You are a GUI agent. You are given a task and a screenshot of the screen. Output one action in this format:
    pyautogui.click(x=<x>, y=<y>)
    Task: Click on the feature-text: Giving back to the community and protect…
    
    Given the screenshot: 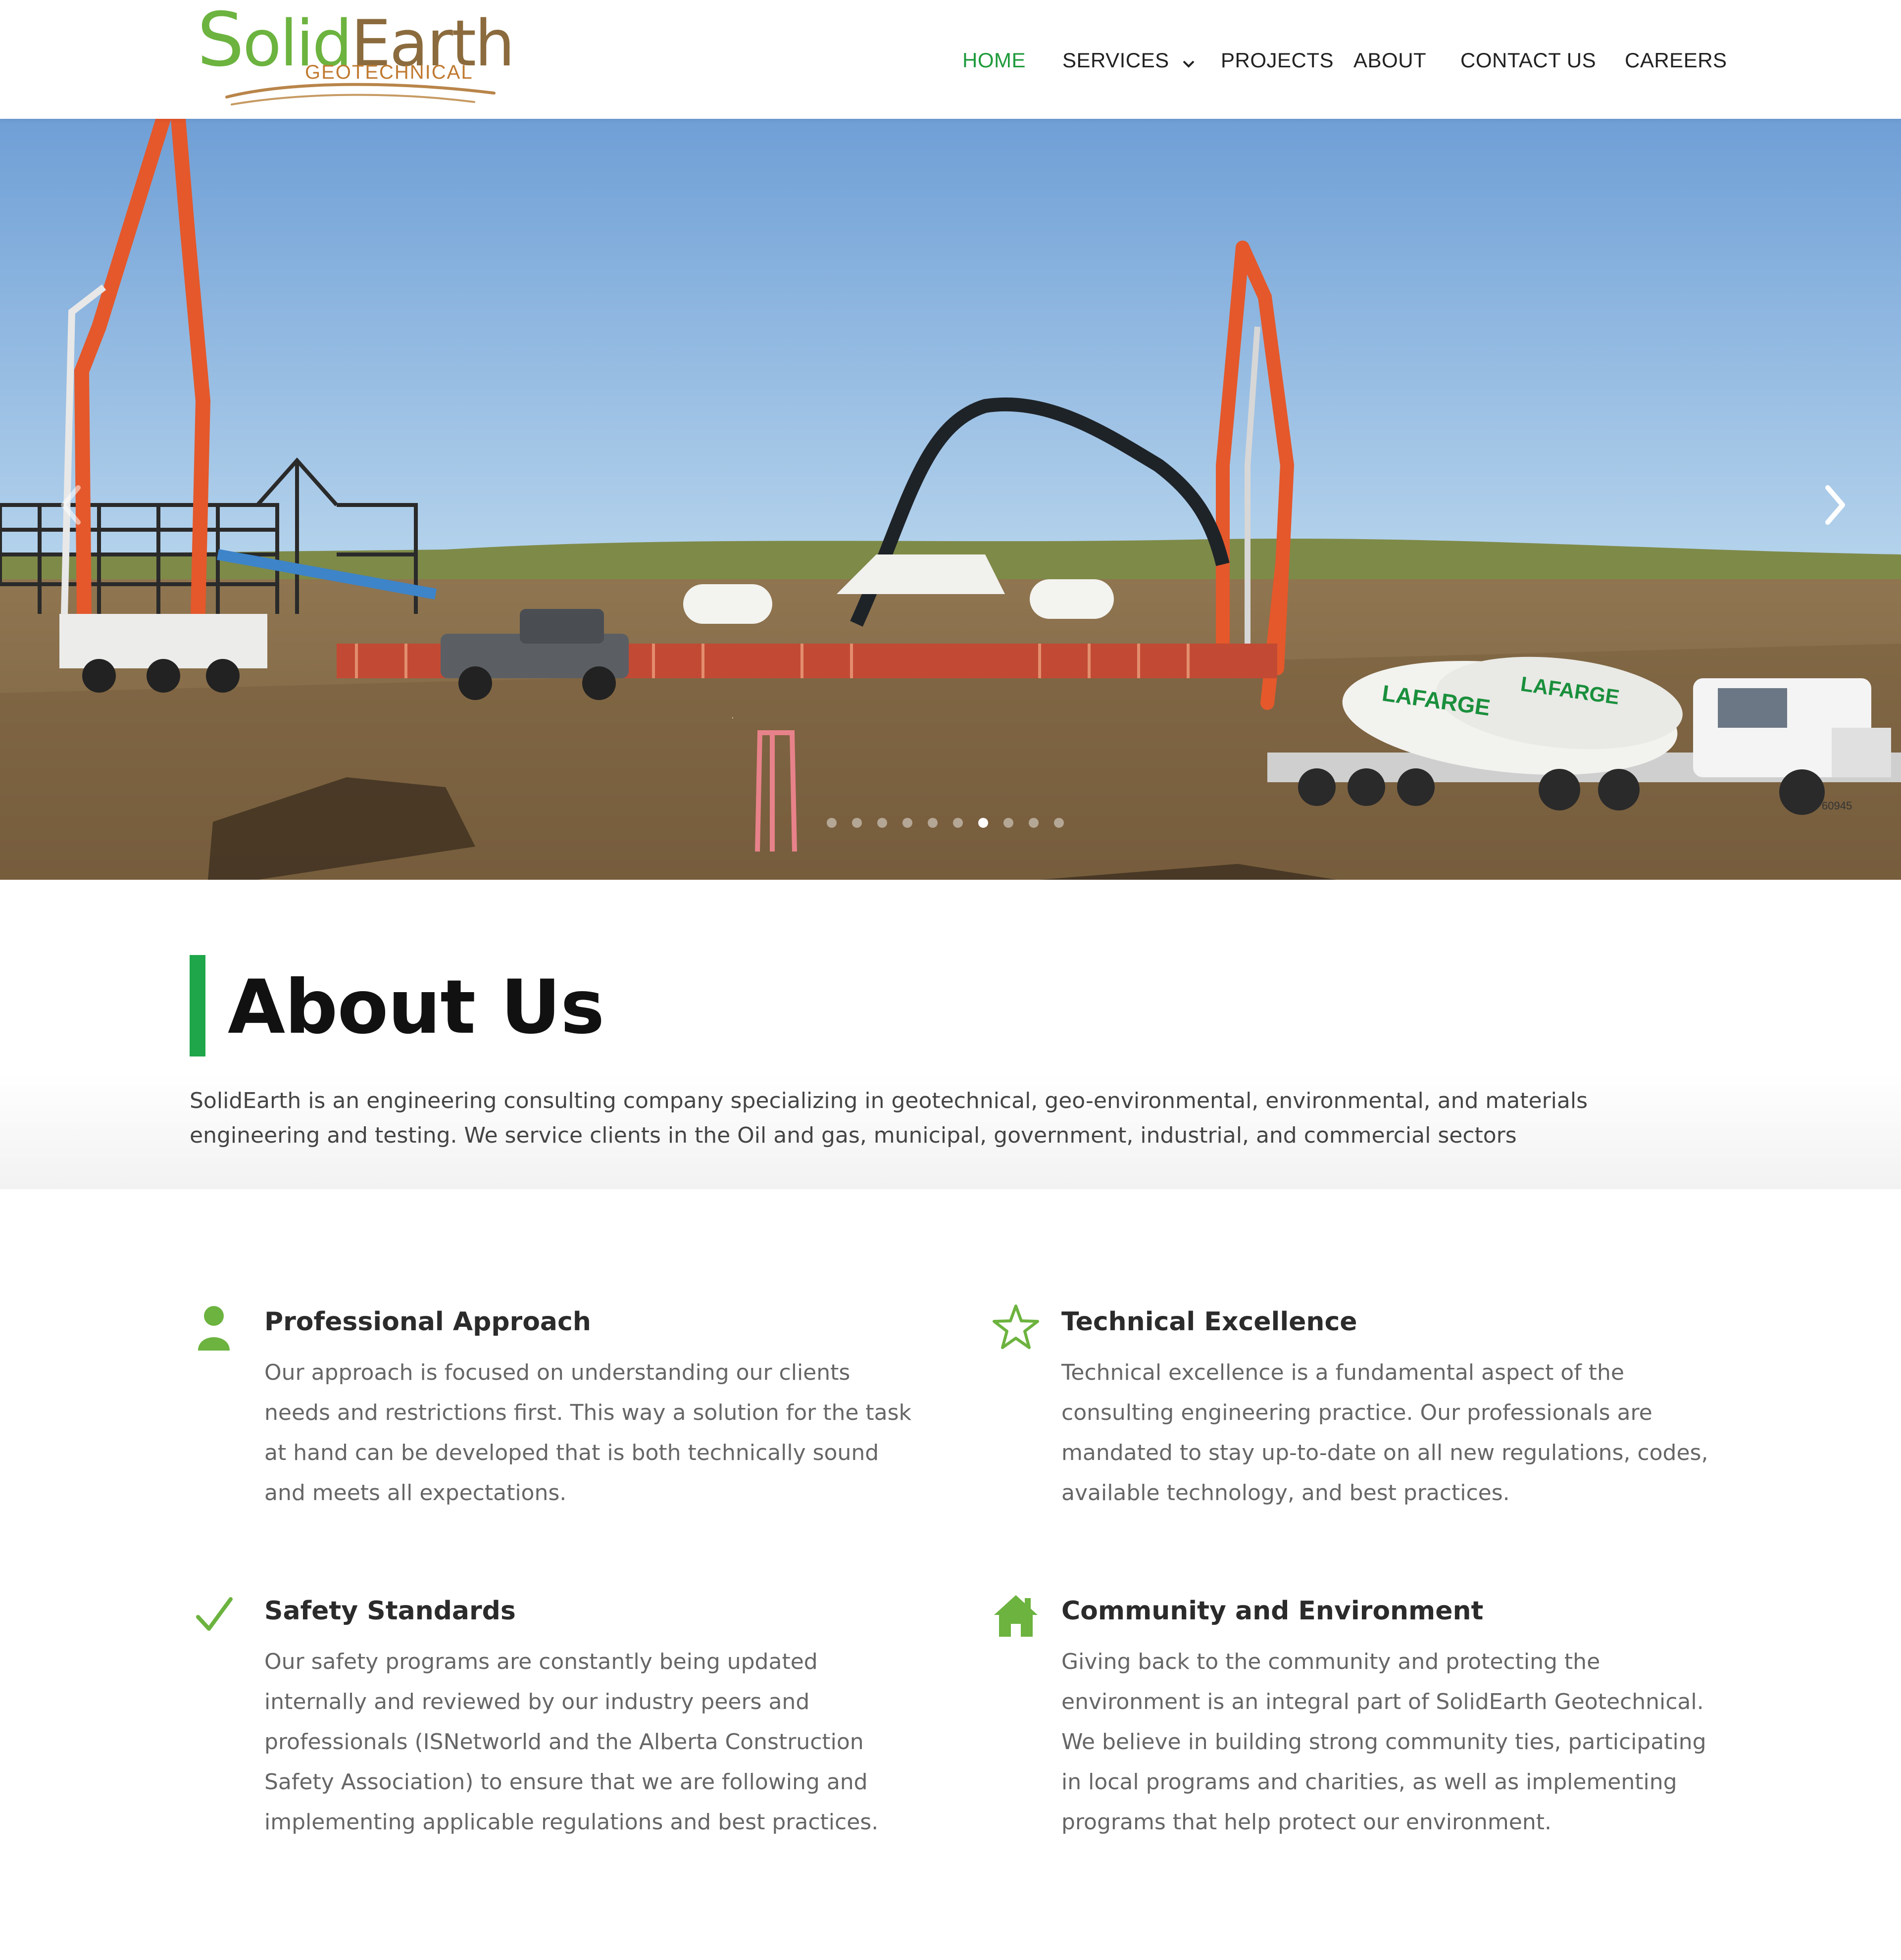 What is the action you would take?
    pyautogui.click(x=1383, y=1742)
    